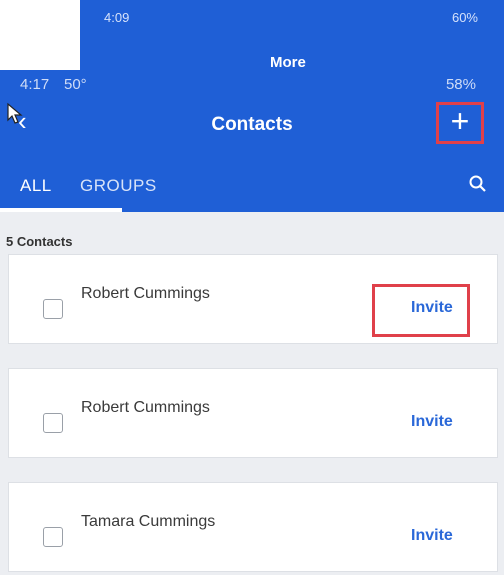 Image resolution: width=504 pixels, height=575 pixels. I want to click on background-time: 4:09, so click(117, 17).